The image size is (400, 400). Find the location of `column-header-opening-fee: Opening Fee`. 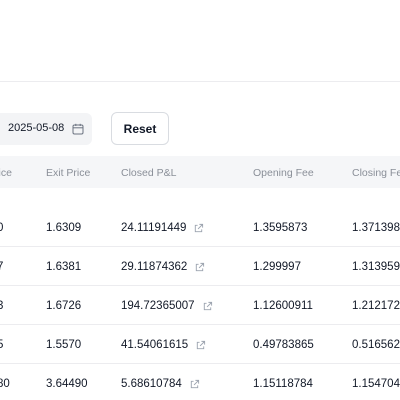

column-header-opening-fee: Opening Fee is located at coordinates (283, 173).